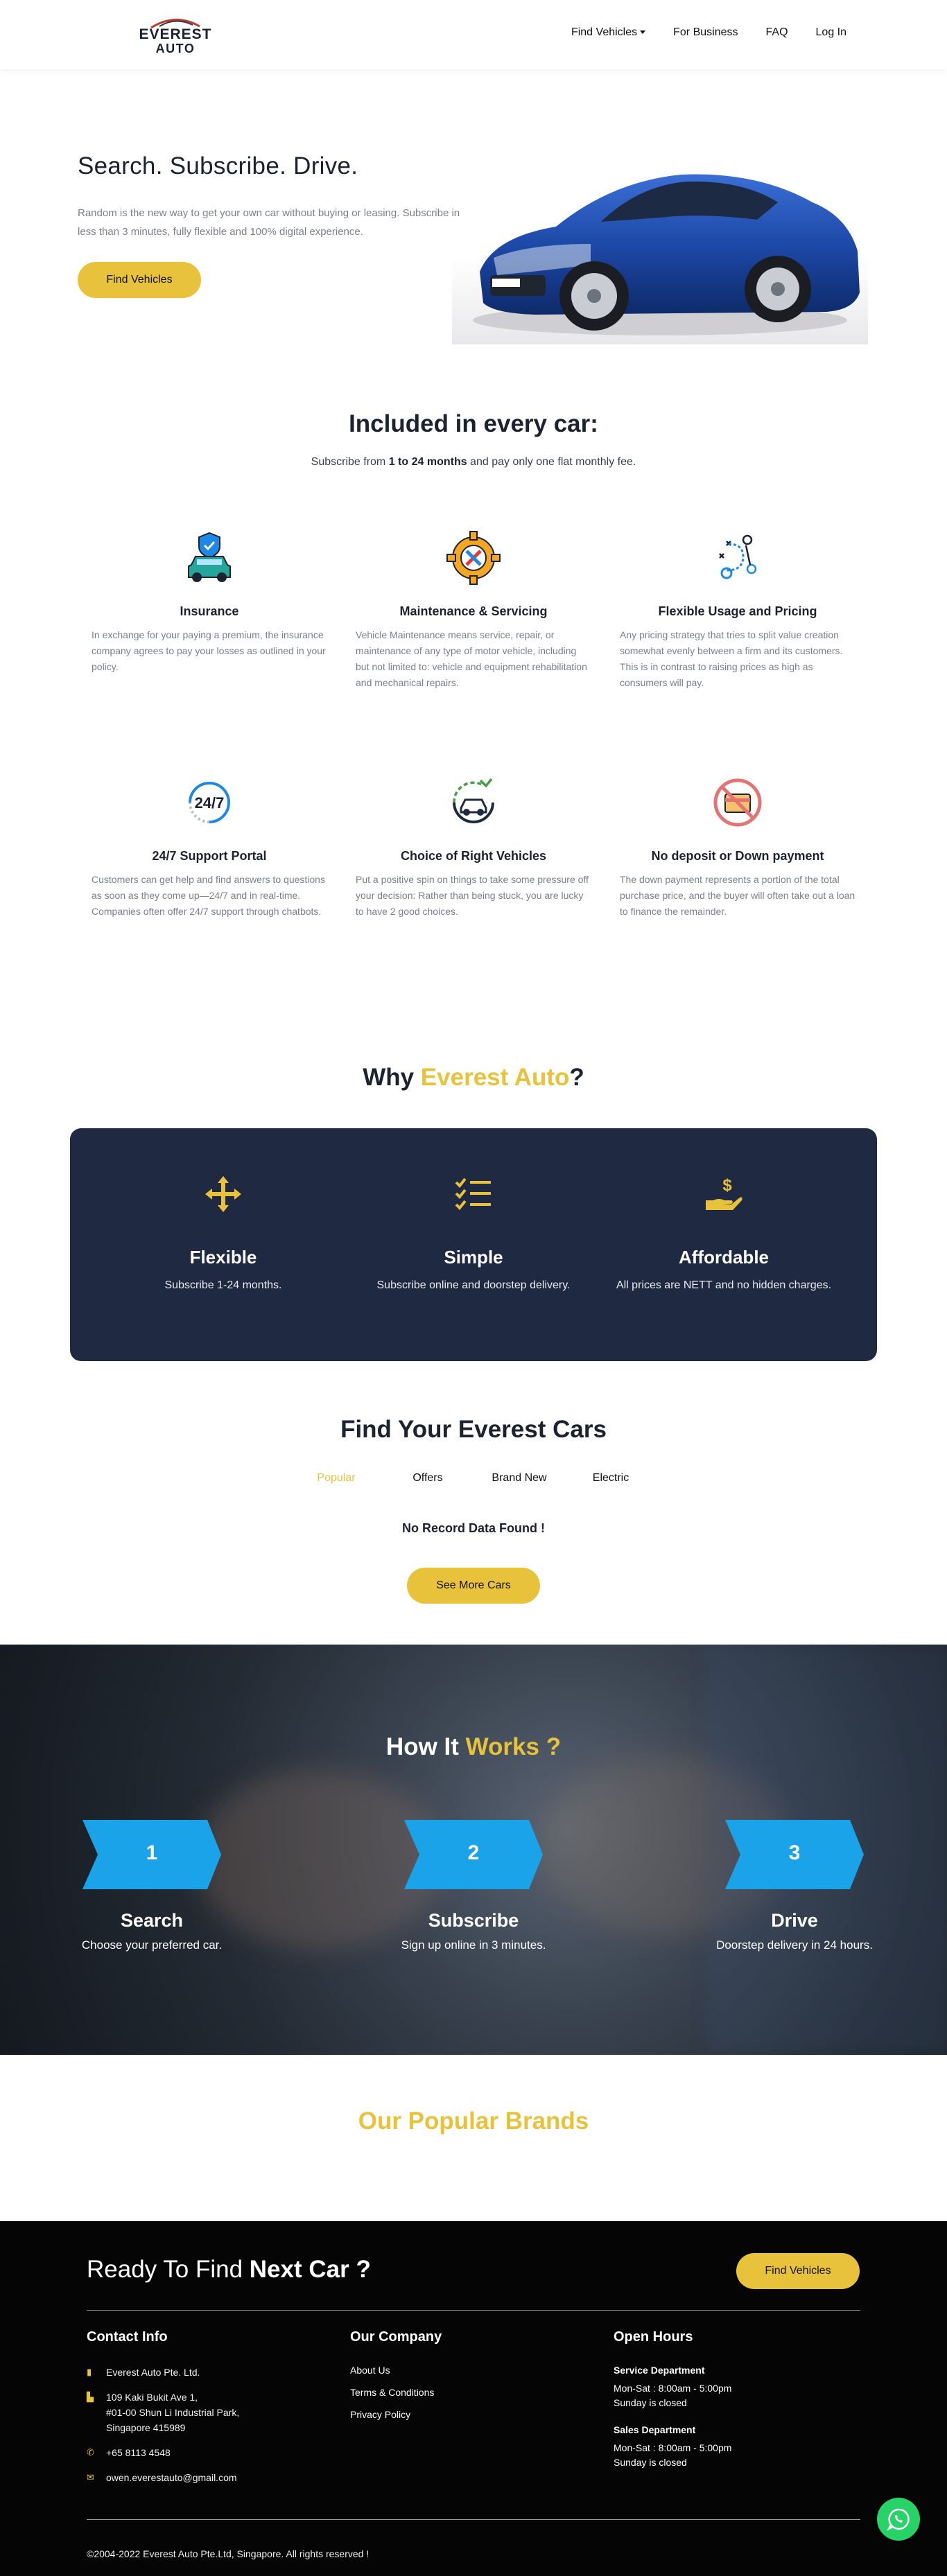  Describe the element at coordinates (513, 1746) in the screenshot. I see `how-title-accent: Works ?` at that location.